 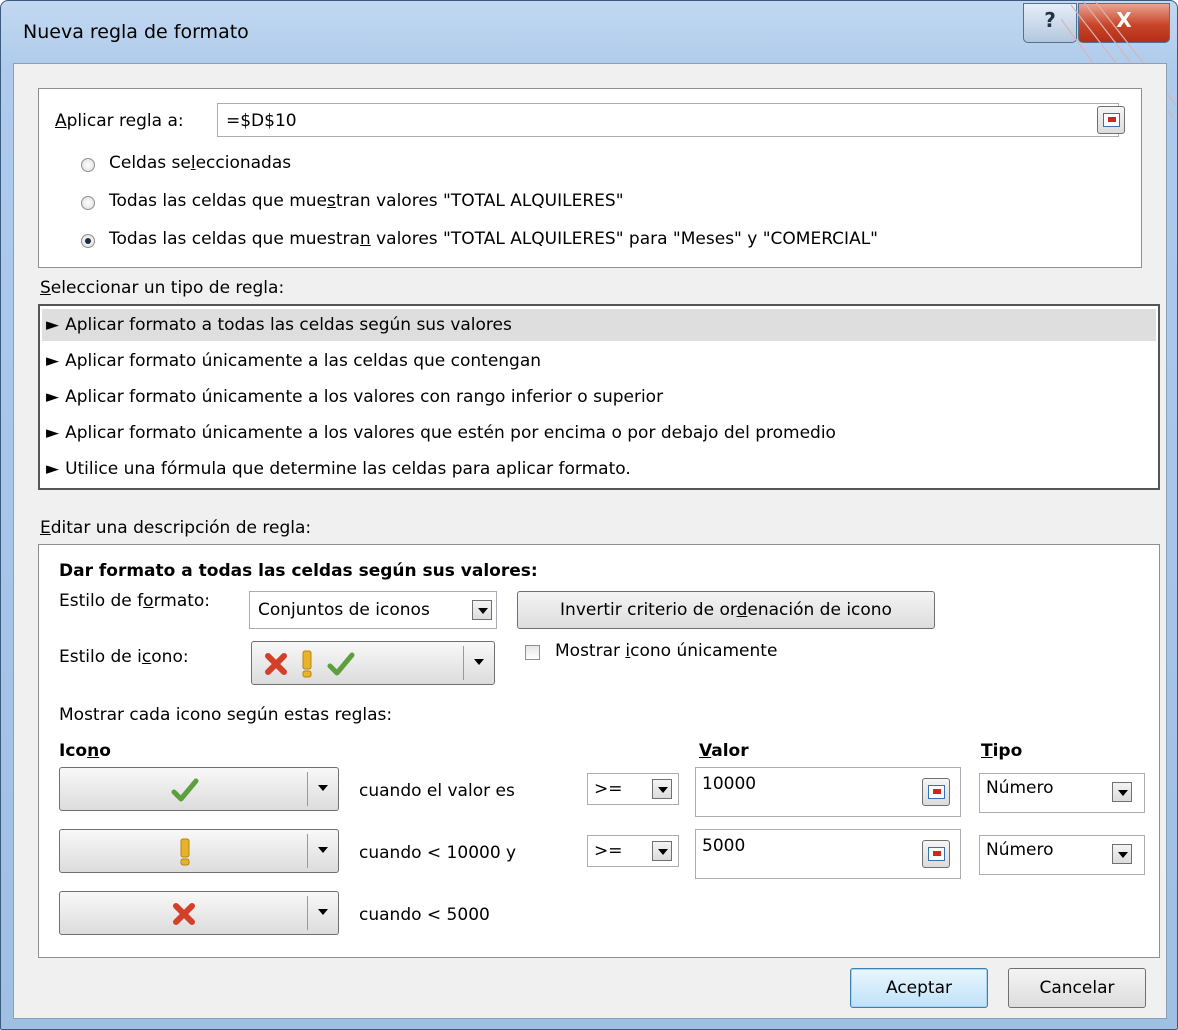 What do you see at coordinates (119, 121) in the screenshot?
I see `apply-rule-label: Aplicar regla a:` at bounding box center [119, 121].